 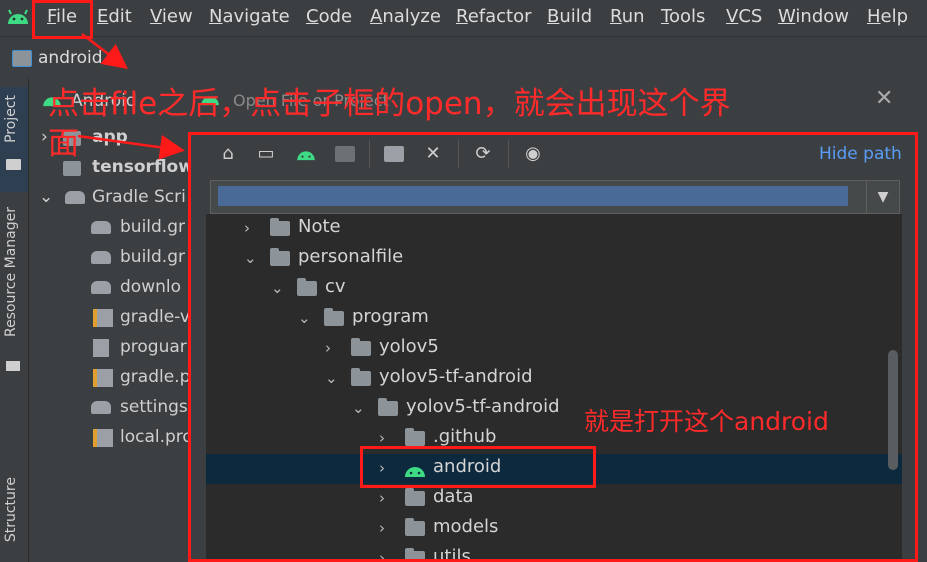 What do you see at coordinates (131, 147) in the screenshot?
I see `arrow-to-dialog` at bounding box center [131, 147].